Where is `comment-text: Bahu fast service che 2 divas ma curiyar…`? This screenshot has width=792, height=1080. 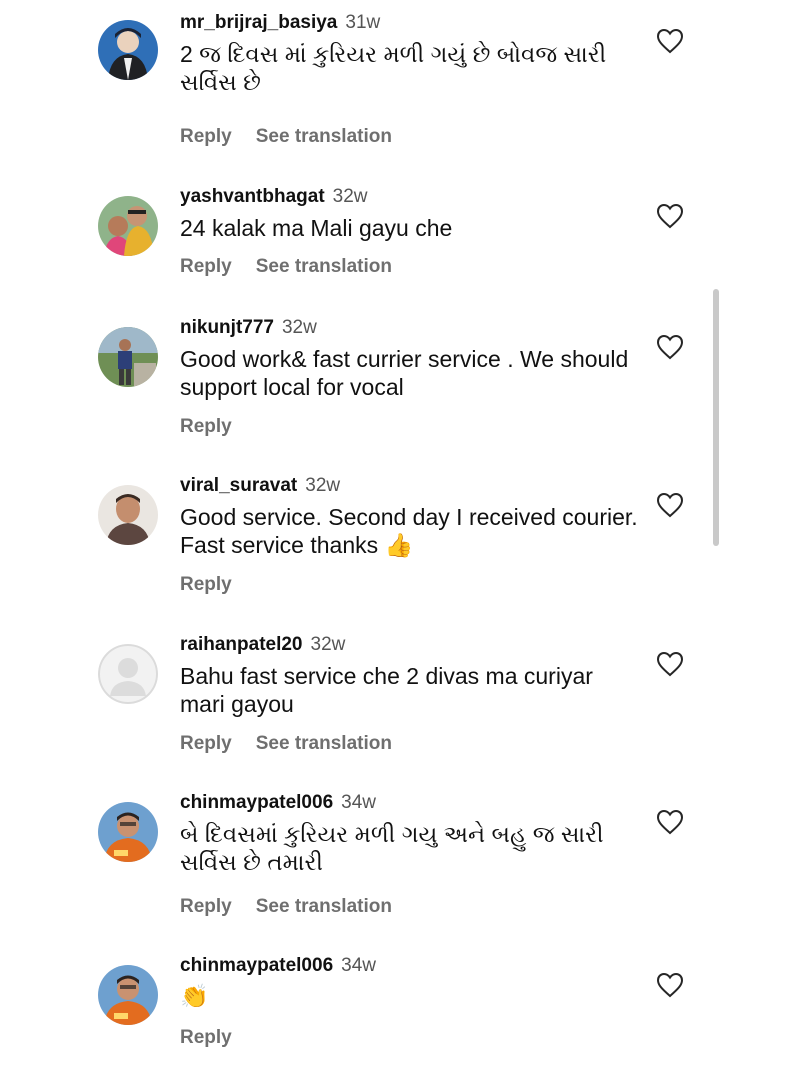 comment-text: Bahu fast service che 2 divas ma curiyar… is located at coordinates (386, 690).